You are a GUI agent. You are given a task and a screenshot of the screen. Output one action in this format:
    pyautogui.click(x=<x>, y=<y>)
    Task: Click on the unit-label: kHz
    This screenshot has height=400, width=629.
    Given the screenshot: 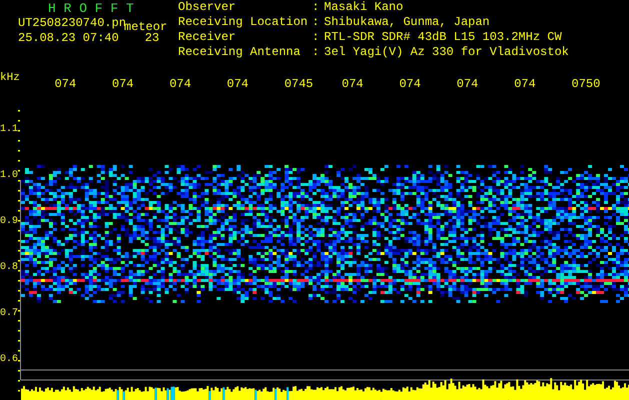 What is the action you would take?
    pyautogui.click(x=10, y=78)
    